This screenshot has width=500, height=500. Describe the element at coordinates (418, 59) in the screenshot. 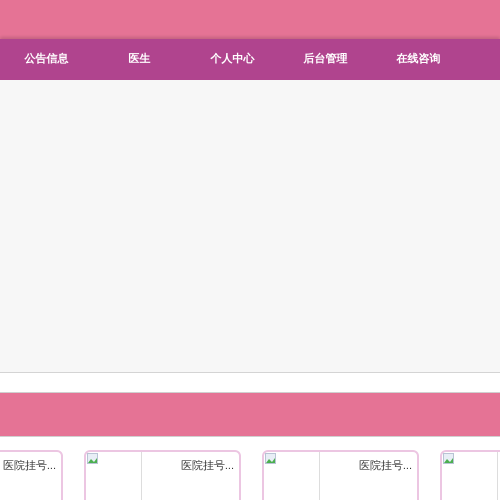

I see `nav-link: 在线咨询` at that location.